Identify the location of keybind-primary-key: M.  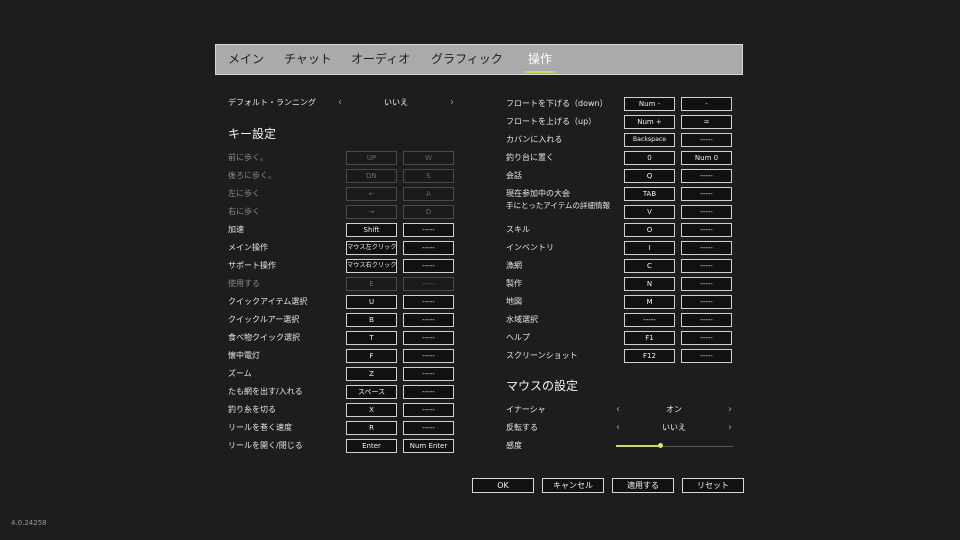
(649, 302).